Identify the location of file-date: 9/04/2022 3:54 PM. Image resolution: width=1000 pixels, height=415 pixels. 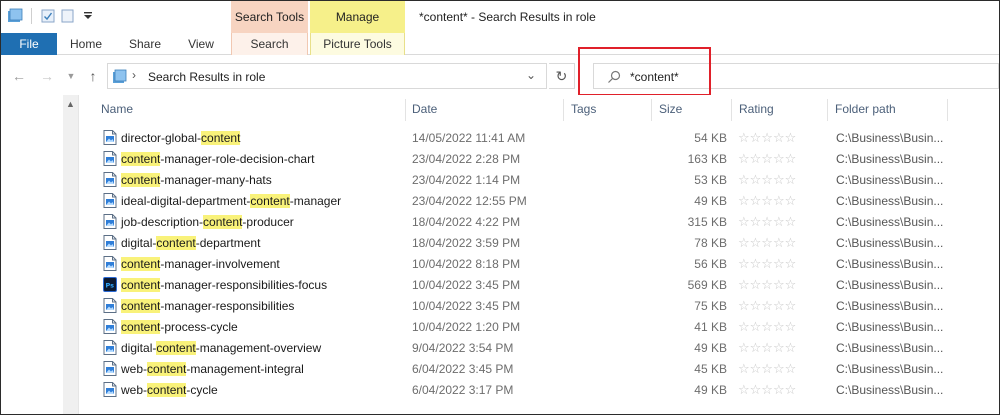
(463, 347).